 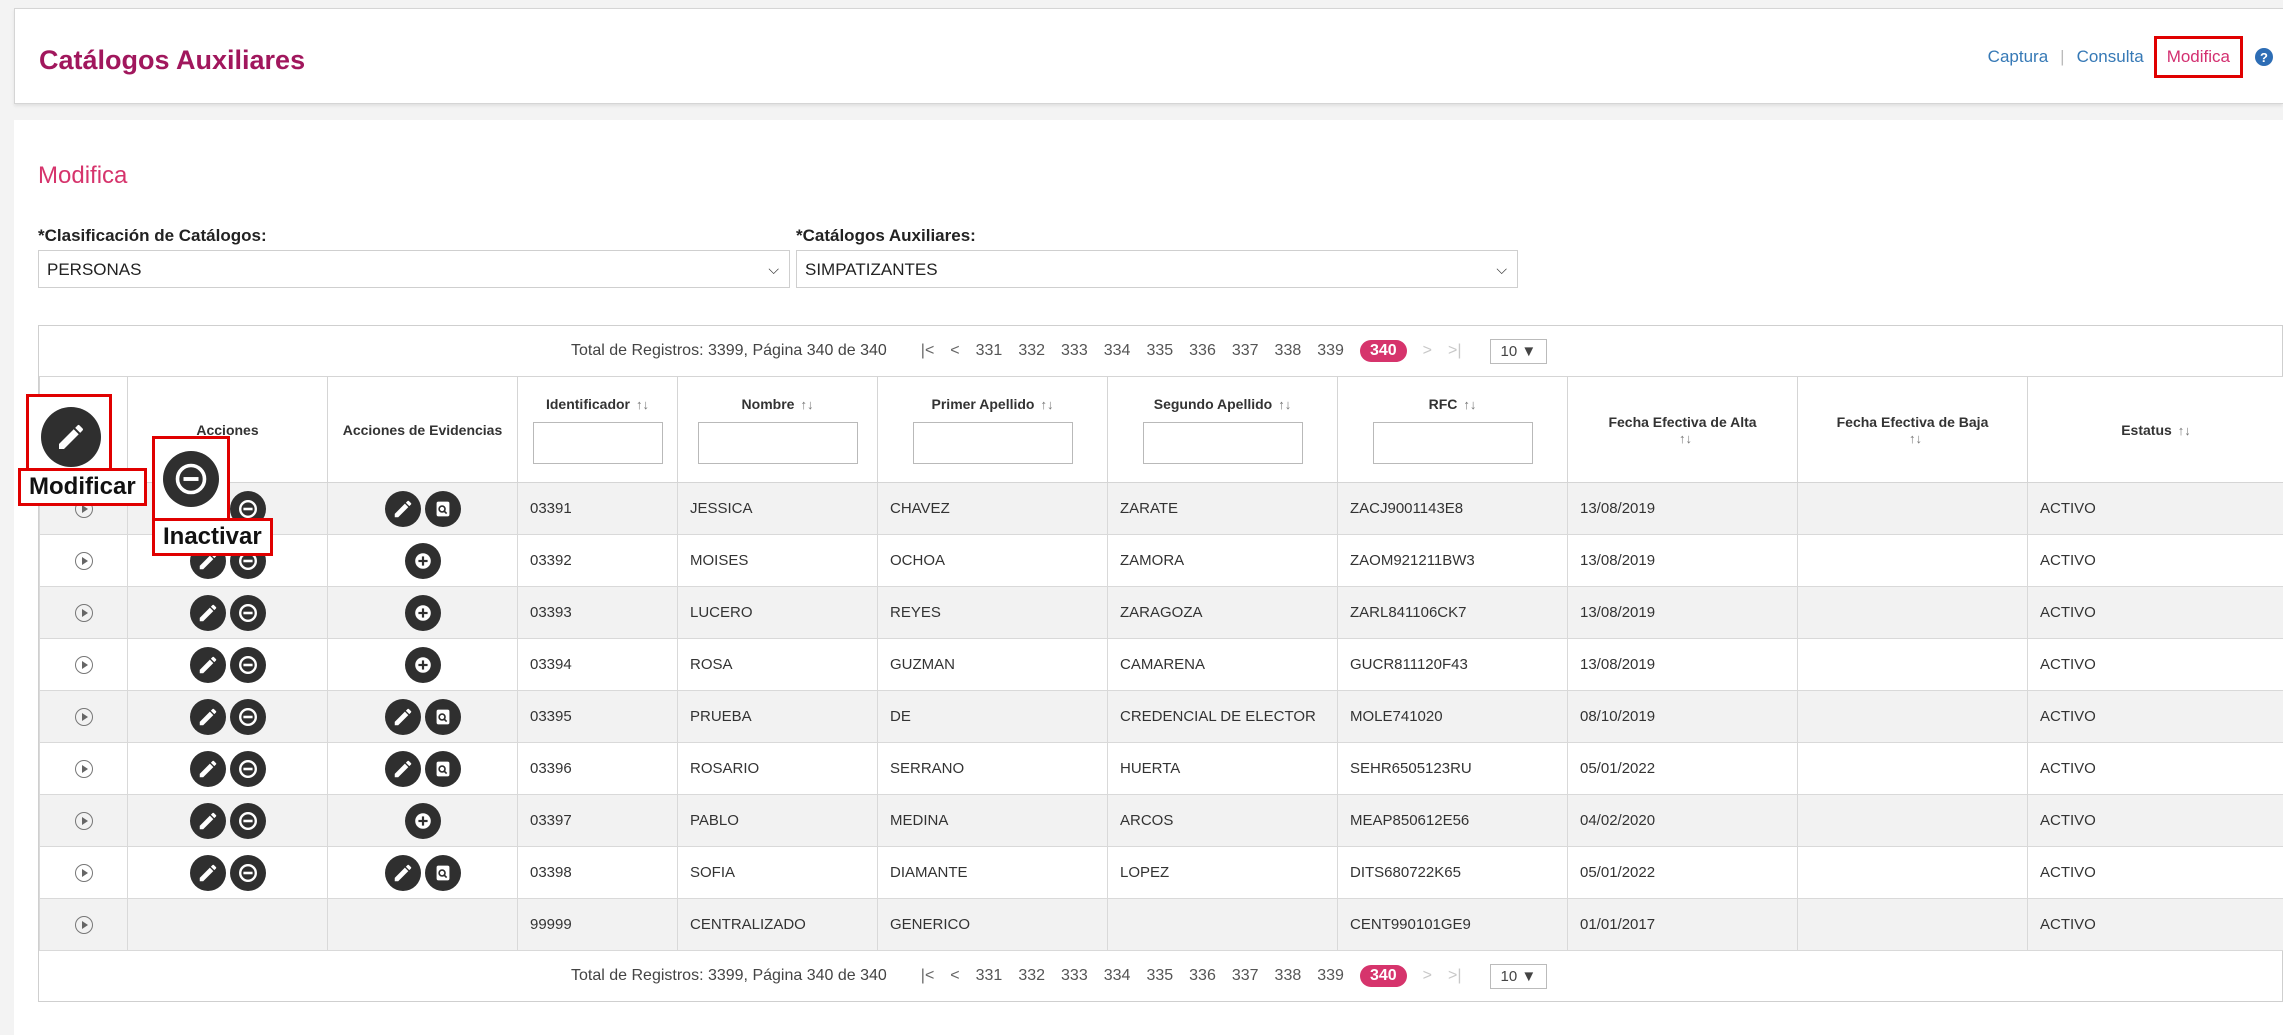 What do you see at coordinates (1455, 975) in the screenshot?
I see `last-page-icon: >|` at bounding box center [1455, 975].